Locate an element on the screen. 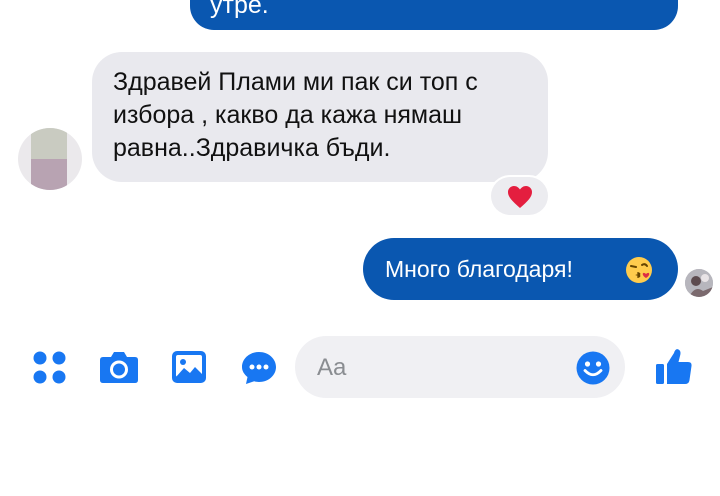 The image size is (720, 496). message-input is located at coordinates (442, 368).